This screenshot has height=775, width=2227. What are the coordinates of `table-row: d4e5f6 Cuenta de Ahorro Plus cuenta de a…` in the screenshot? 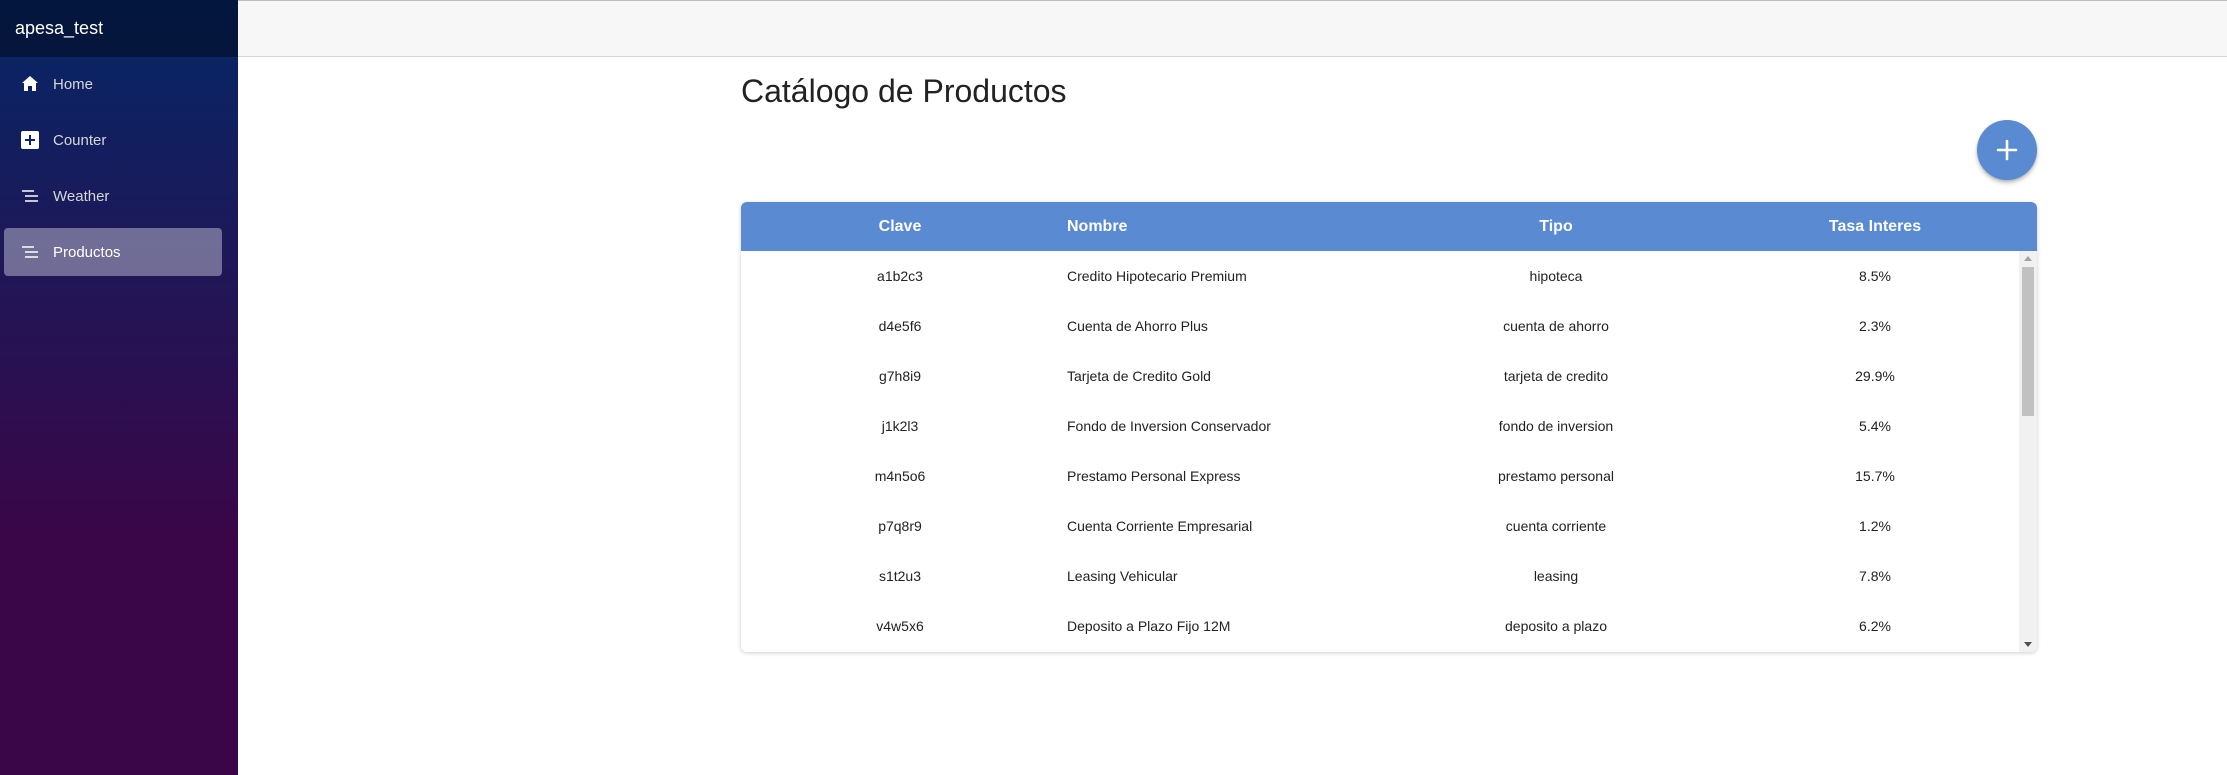 It's located at (1389, 326).